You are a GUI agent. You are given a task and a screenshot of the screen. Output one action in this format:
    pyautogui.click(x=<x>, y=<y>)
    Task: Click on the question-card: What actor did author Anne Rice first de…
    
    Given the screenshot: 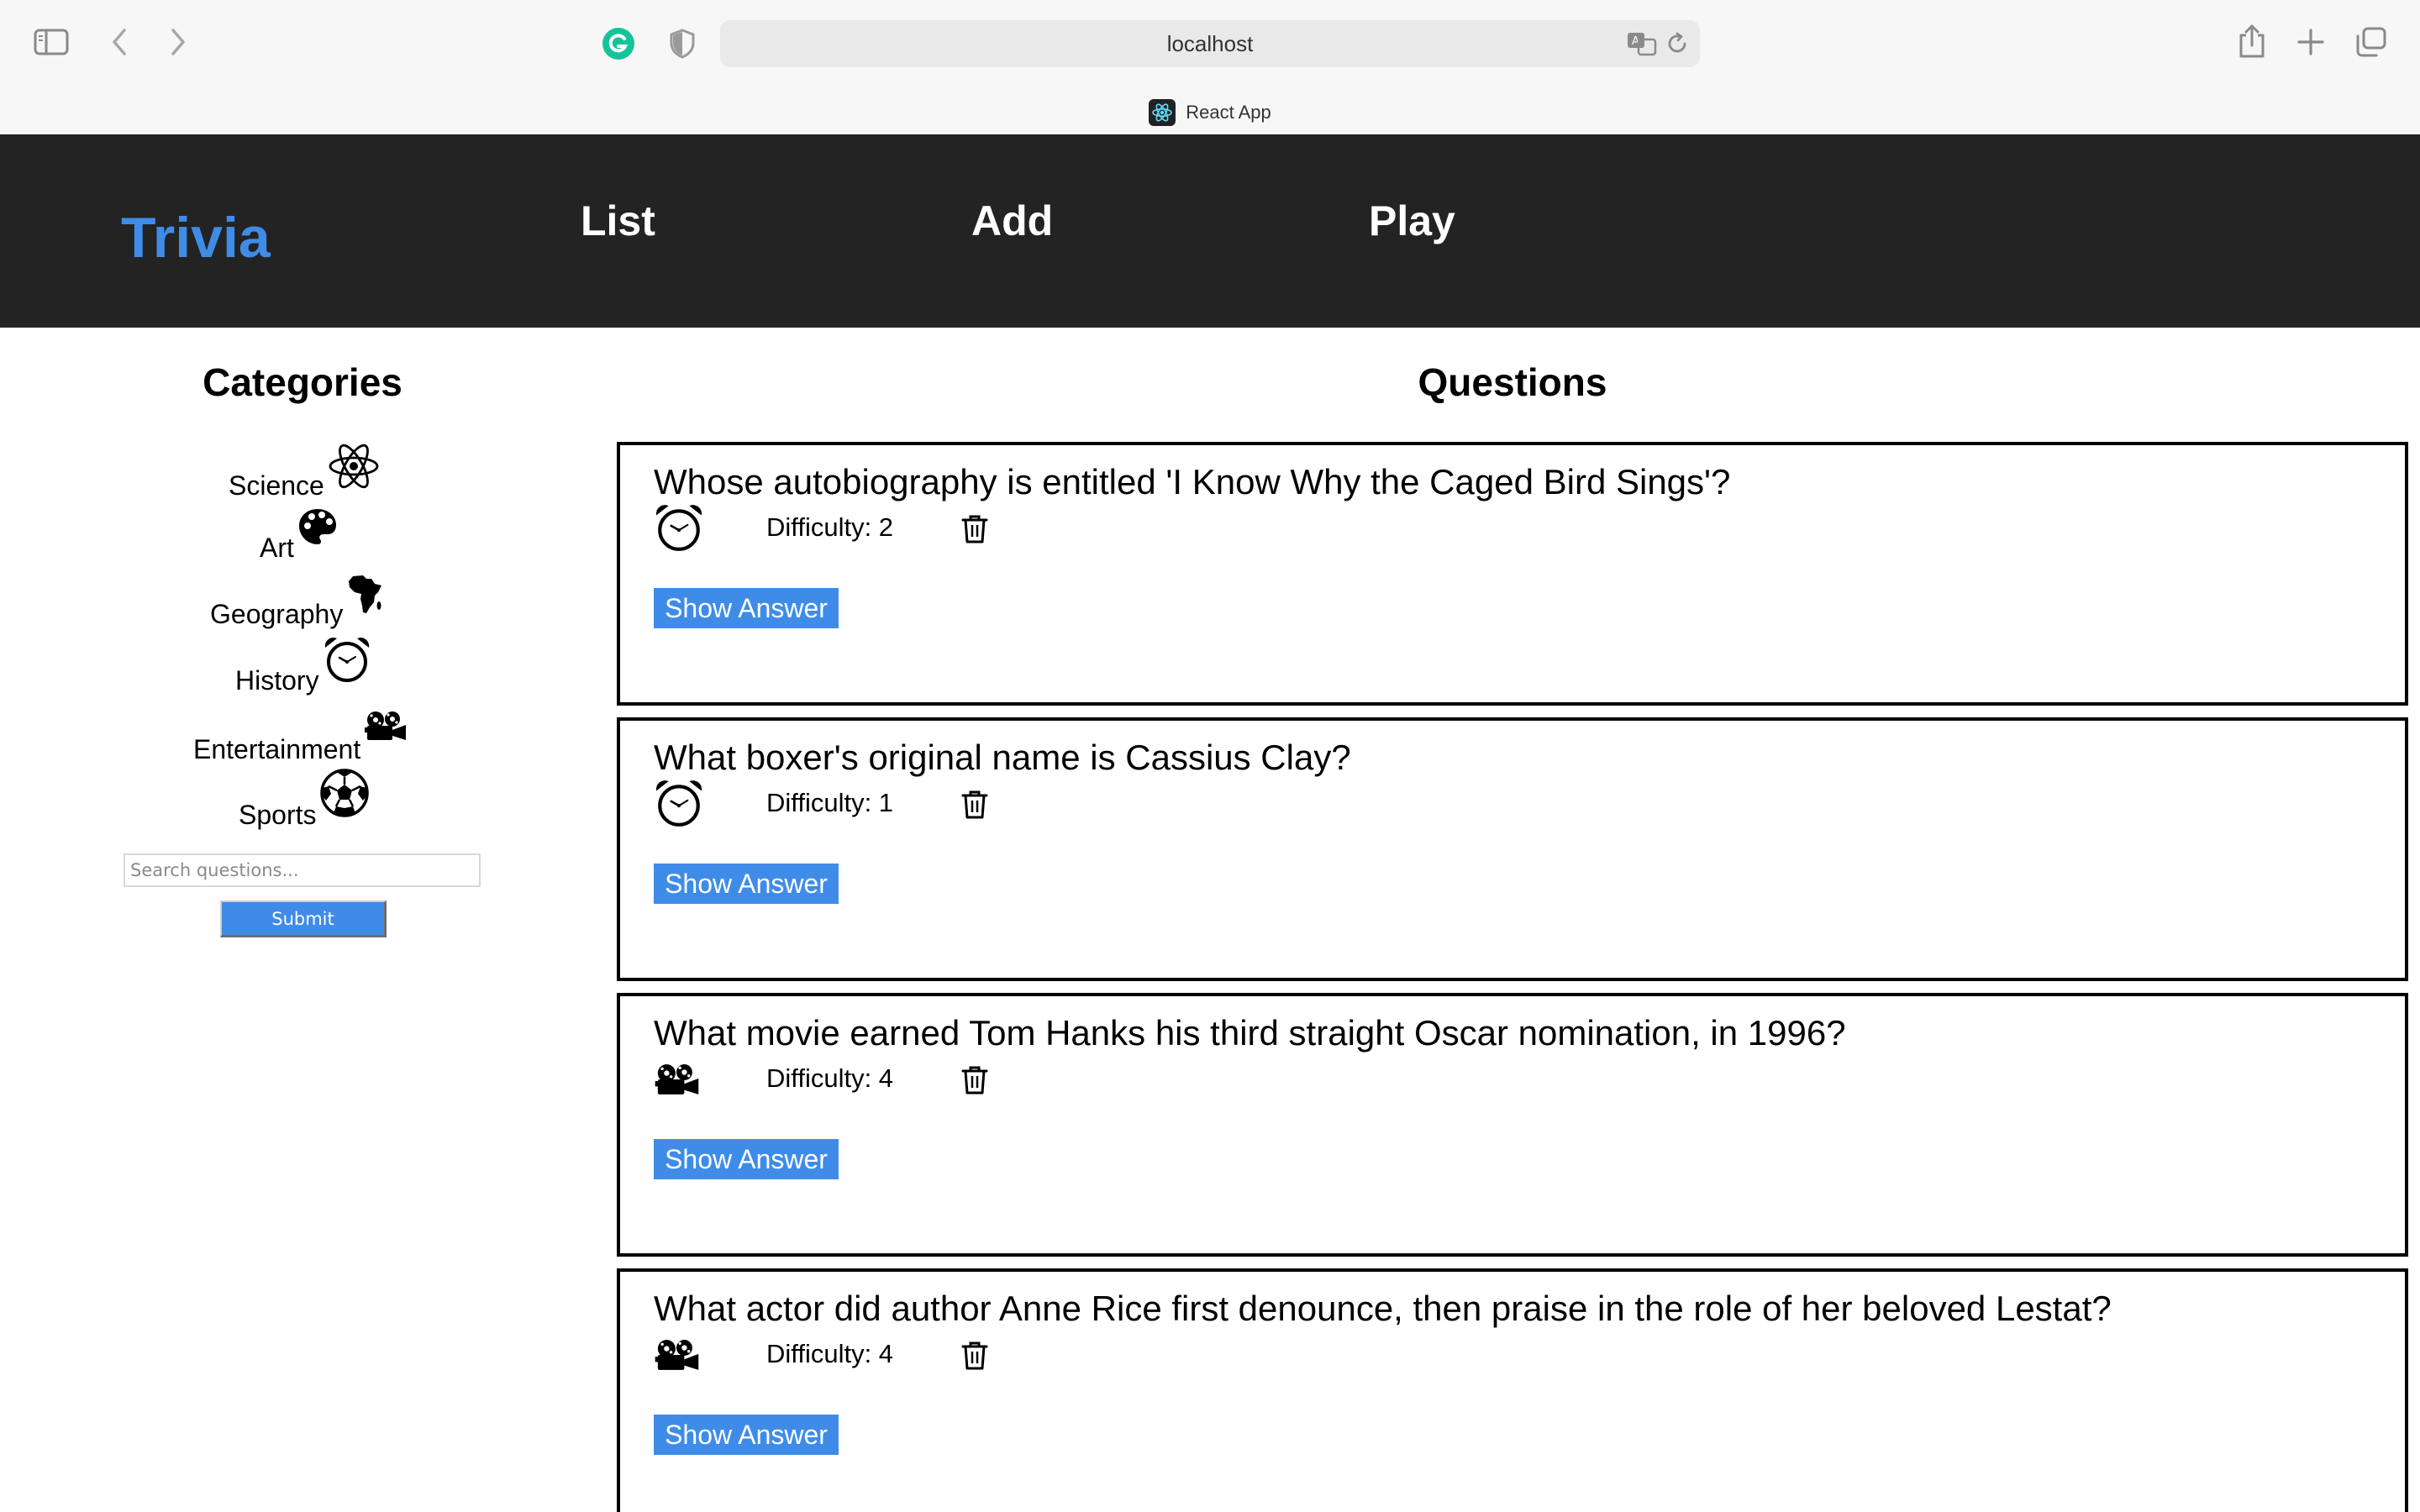 What is the action you would take?
    pyautogui.click(x=1512, y=1390)
    